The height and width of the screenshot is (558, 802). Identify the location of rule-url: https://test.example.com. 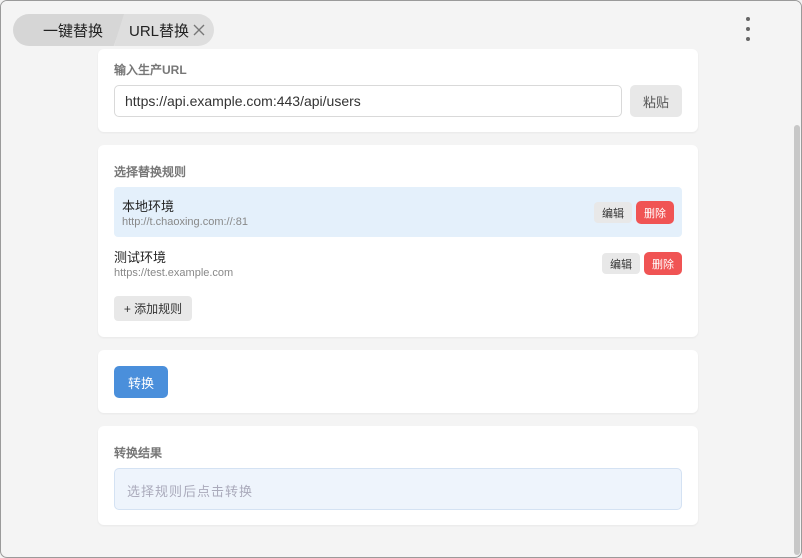
(174, 273).